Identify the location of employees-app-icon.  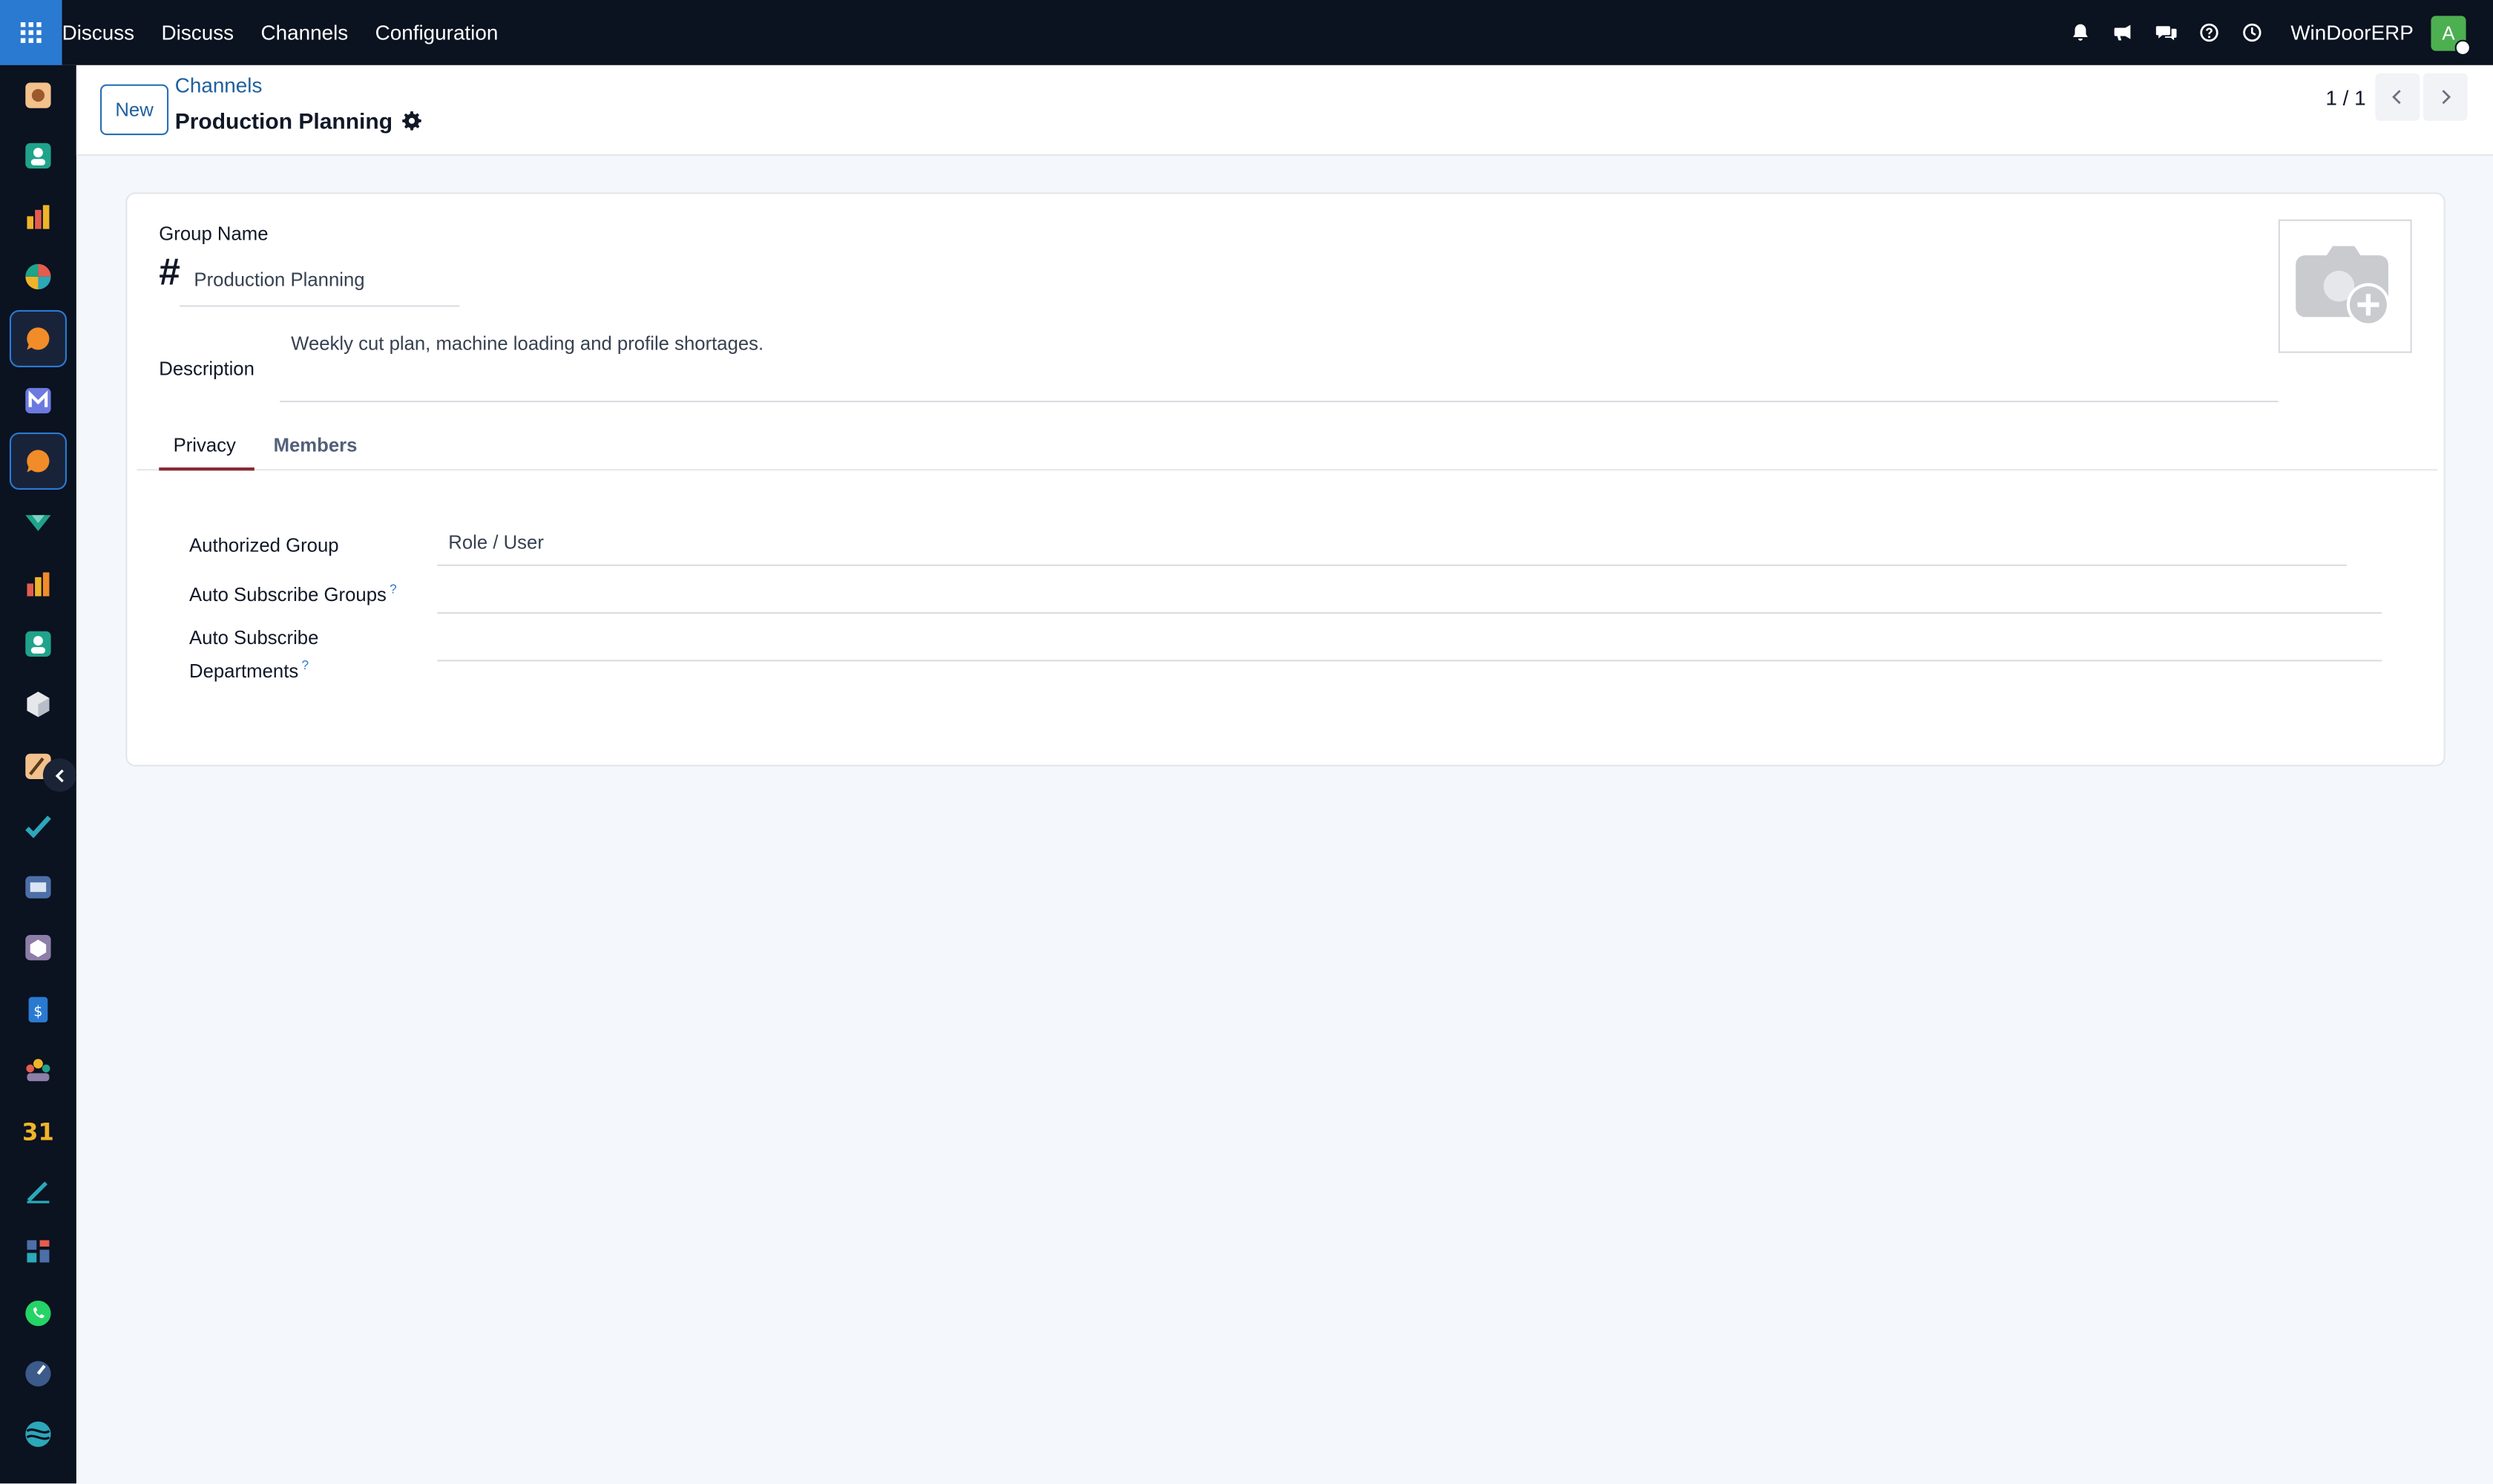
(38, 643).